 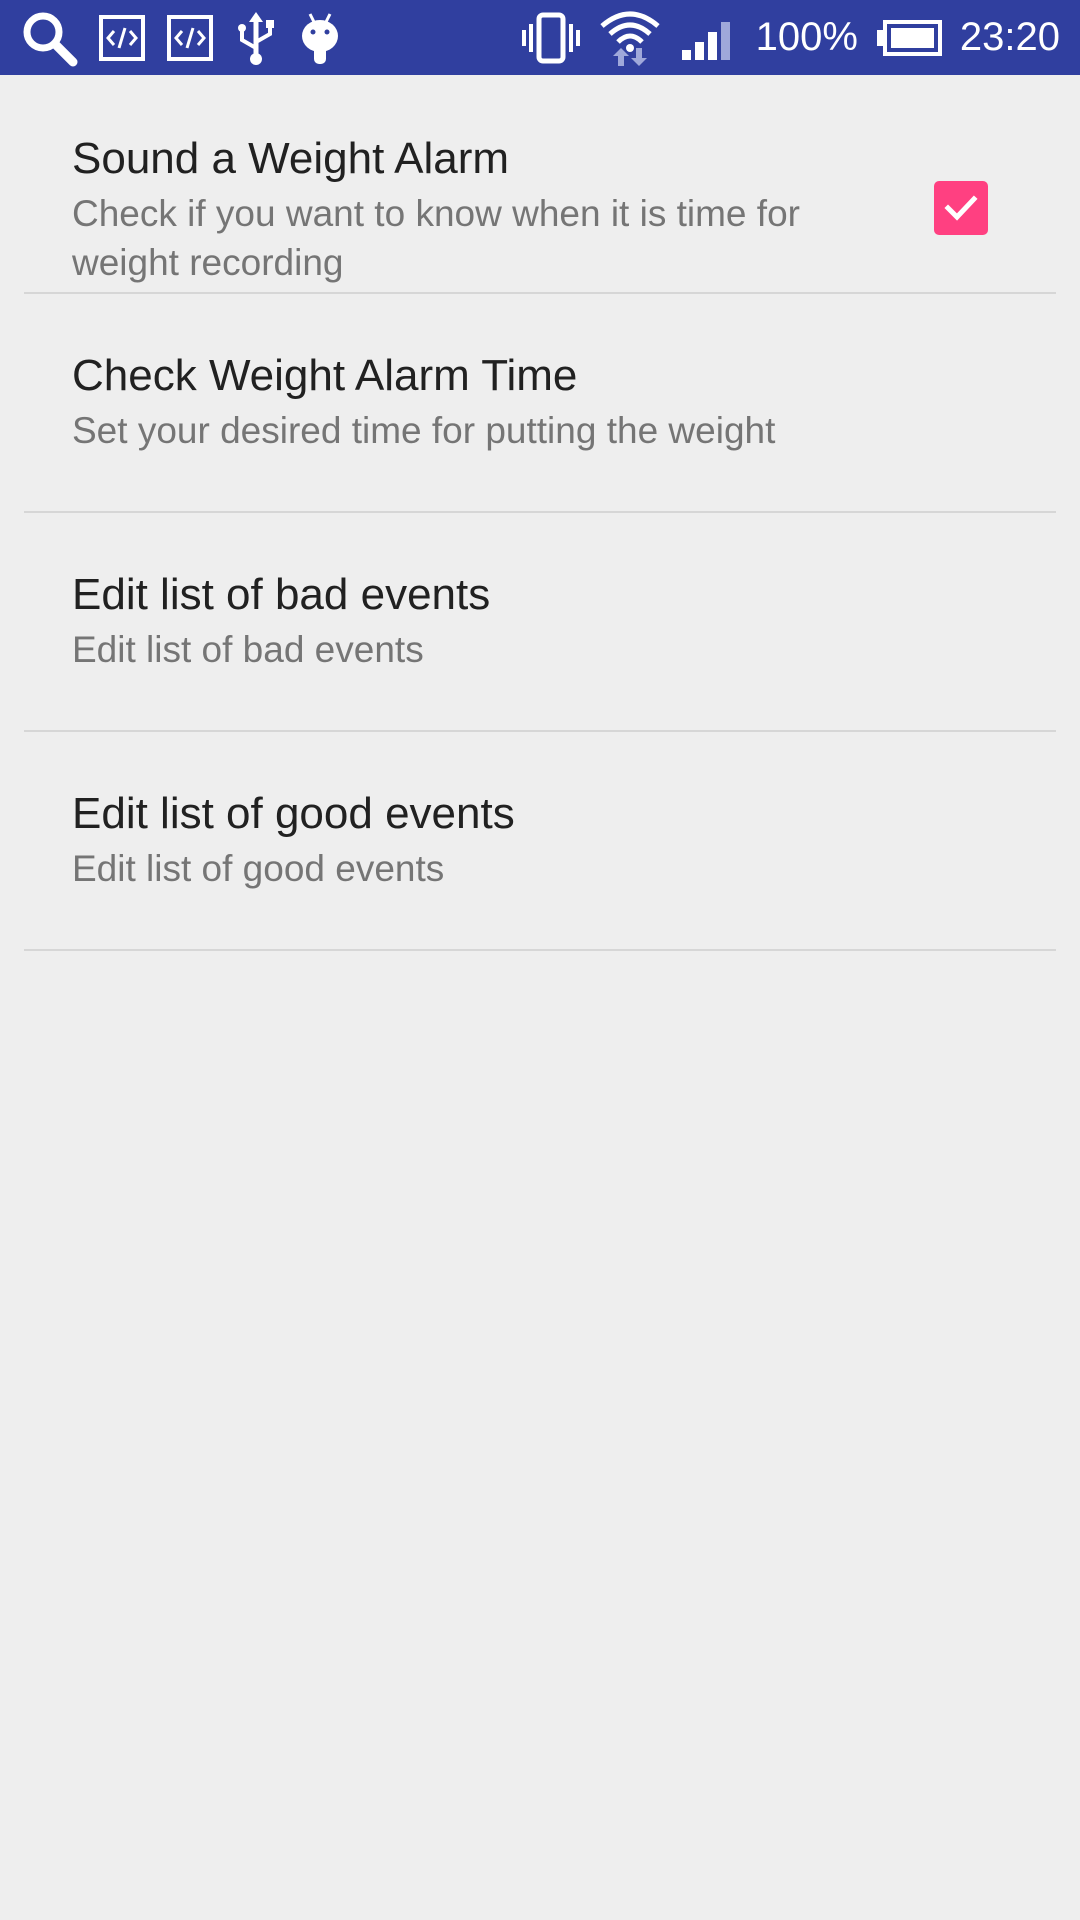 What do you see at coordinates (281, 594) in the screenshot?
I see `pref-title: Edit list of bad events` at bounding box center [281, 594].